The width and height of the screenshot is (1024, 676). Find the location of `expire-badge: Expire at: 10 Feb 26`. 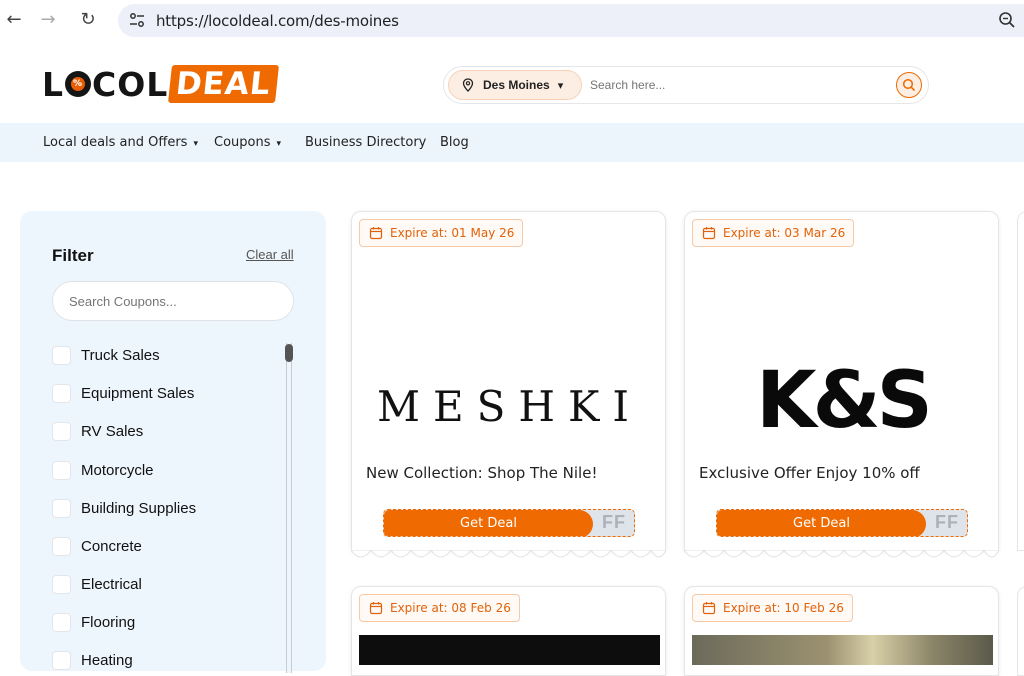

expire-badge: Expire at: 10 Feb 26 is located at coordinates (772, 608).